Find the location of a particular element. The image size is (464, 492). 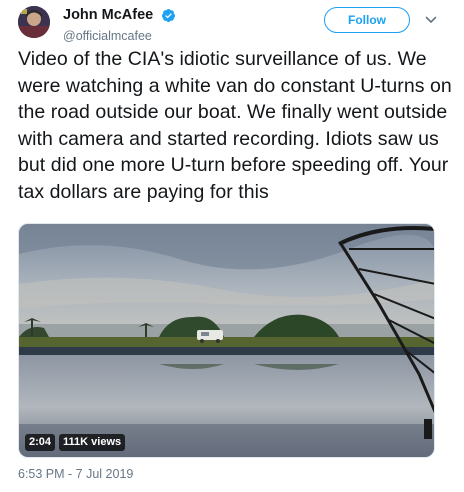

video-badges: 2:04 111K views is located at coordinates (75, 442).